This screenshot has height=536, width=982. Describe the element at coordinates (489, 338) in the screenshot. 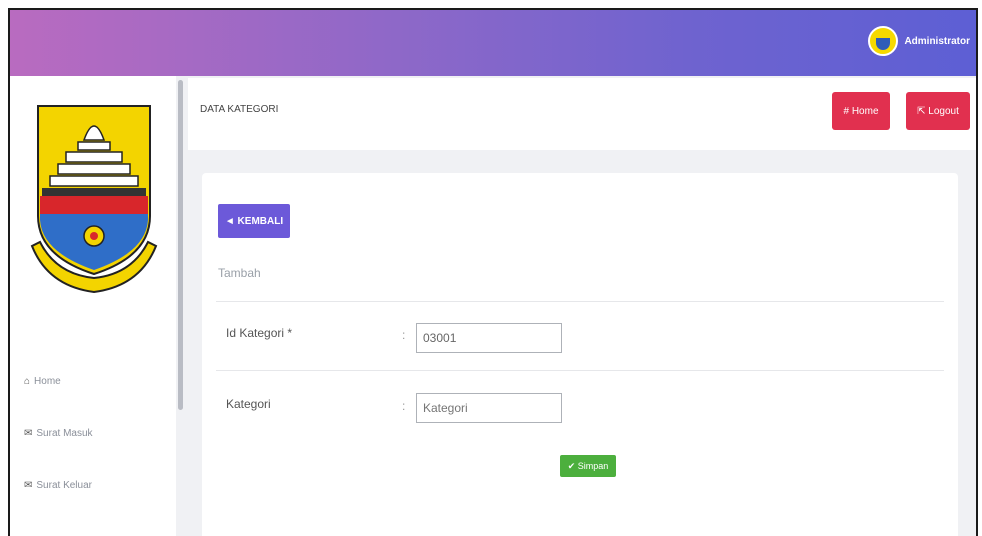

I see `id-kategori-input` at that location.